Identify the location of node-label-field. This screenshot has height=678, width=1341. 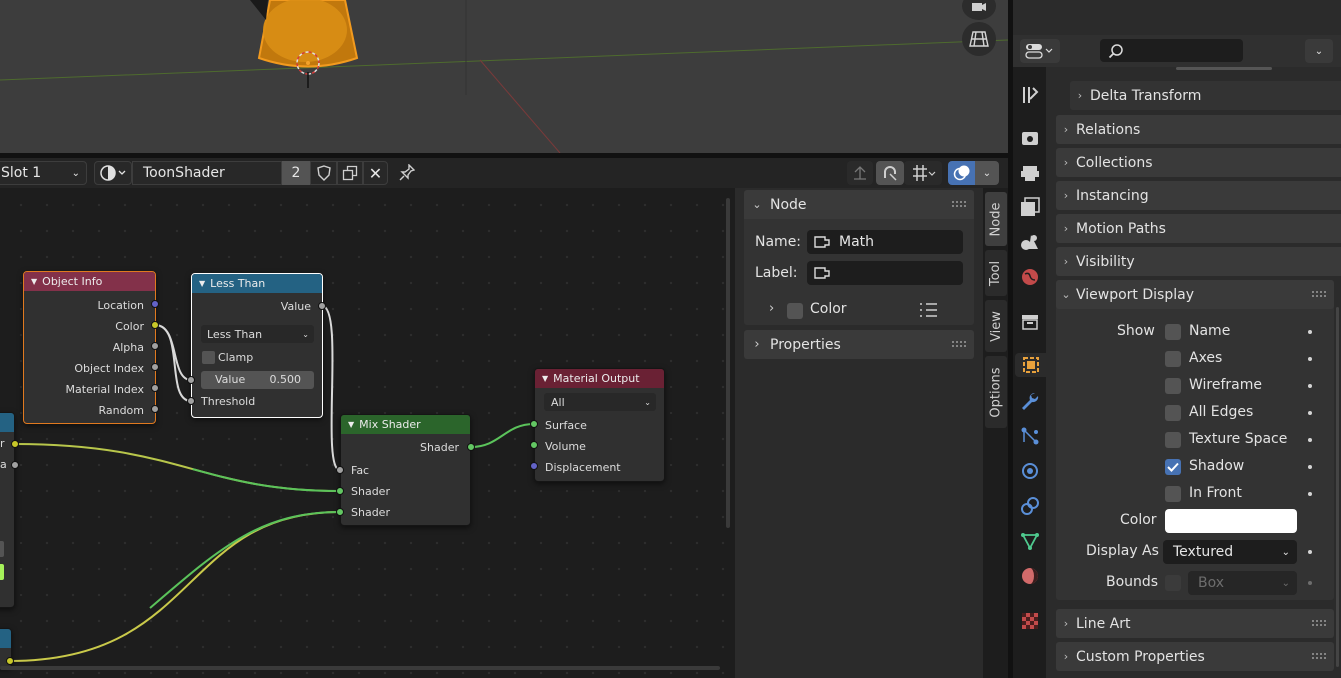
(885, 273).